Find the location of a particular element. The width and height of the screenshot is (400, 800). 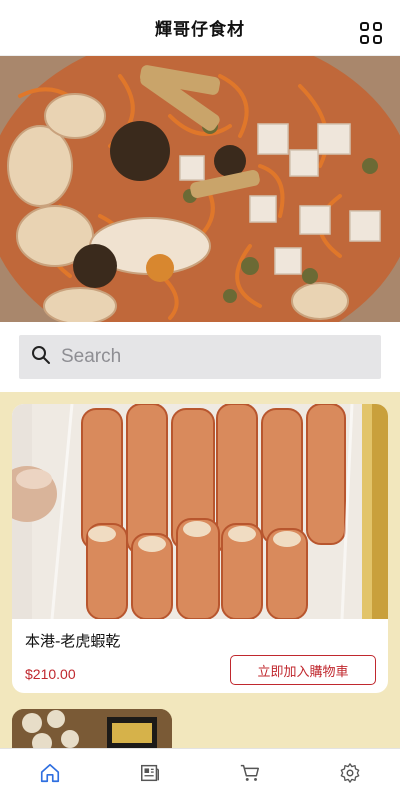

cart-icon is located at coordinates (250, 775).